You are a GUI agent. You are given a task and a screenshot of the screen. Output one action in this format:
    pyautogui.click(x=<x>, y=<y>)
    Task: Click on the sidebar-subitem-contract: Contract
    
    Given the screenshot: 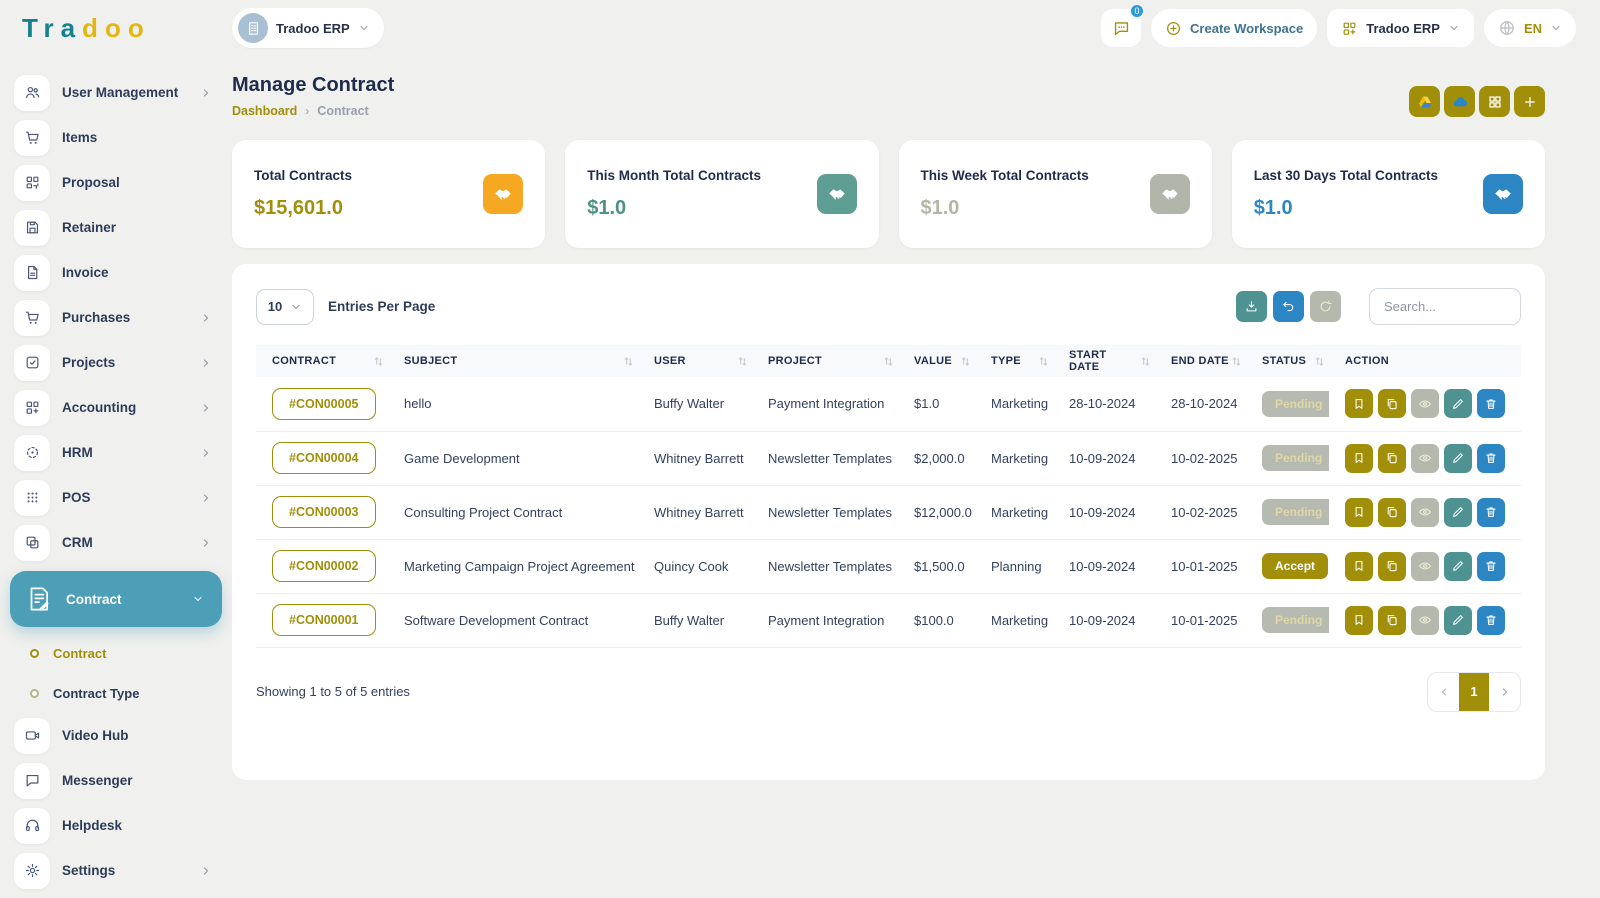 What is the action you would take?
    pyautogui.click(x=116, y=653)
    